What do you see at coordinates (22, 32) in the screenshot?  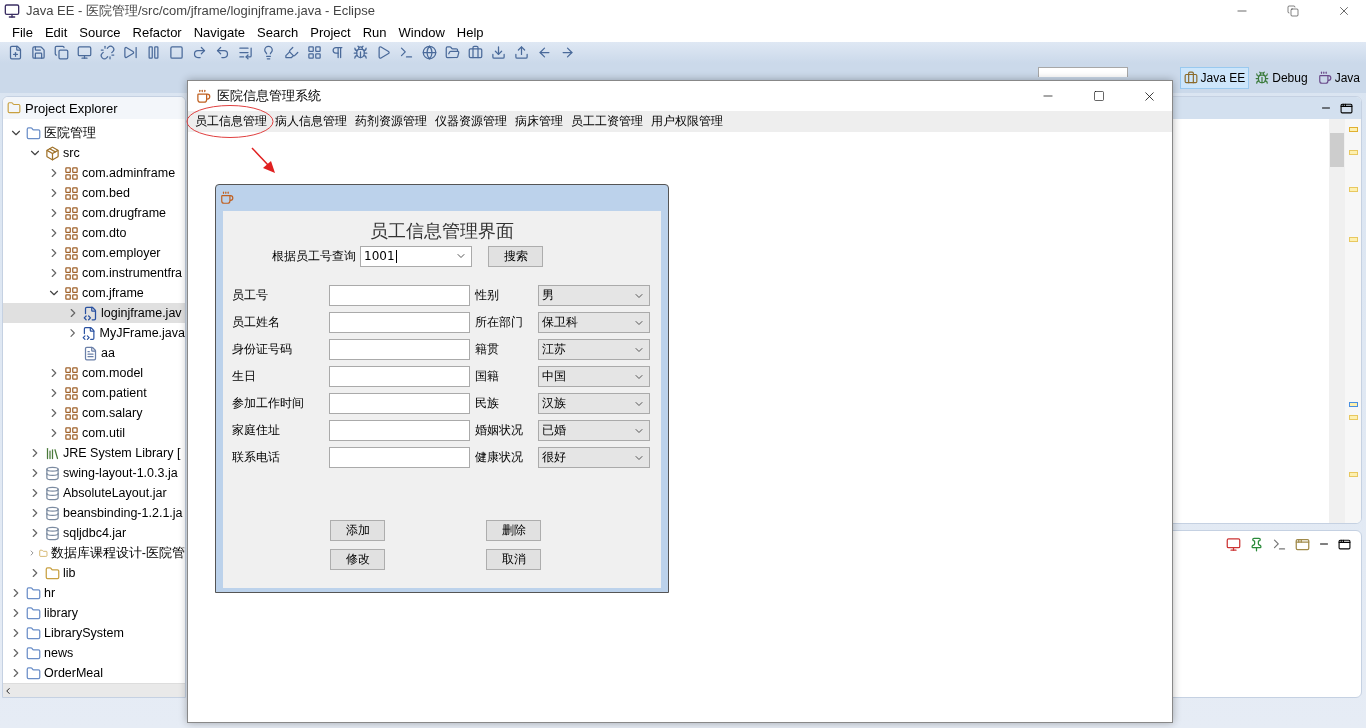 I see `menu-item: File` at bounding box center [22, 32].